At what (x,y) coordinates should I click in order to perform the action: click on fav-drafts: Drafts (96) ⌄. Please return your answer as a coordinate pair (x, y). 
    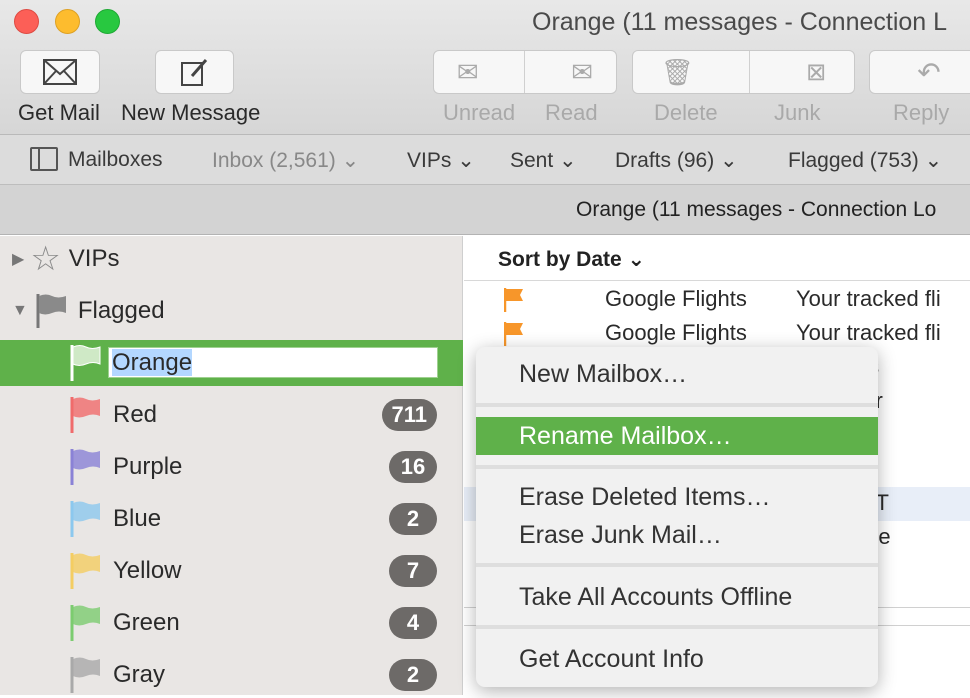
    Looking at the image, I should click on (676, 160).